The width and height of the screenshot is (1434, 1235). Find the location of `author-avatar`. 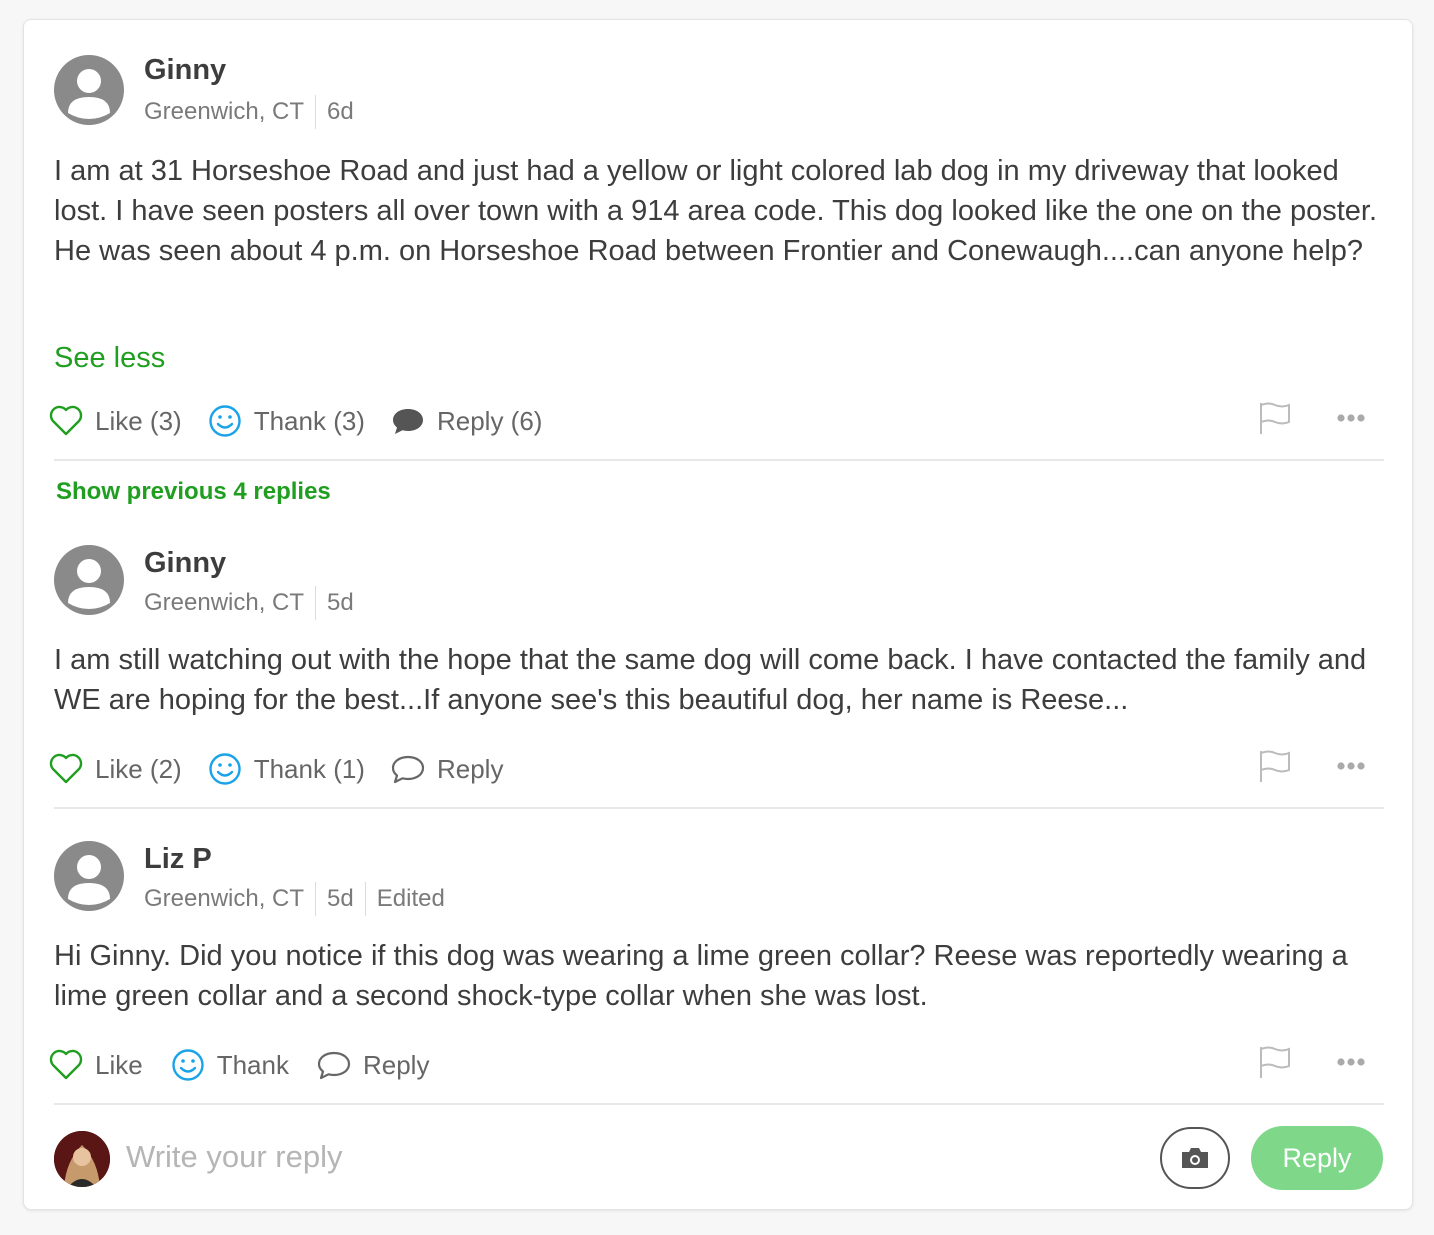

author-avatar is located at coordinates (89, 90).